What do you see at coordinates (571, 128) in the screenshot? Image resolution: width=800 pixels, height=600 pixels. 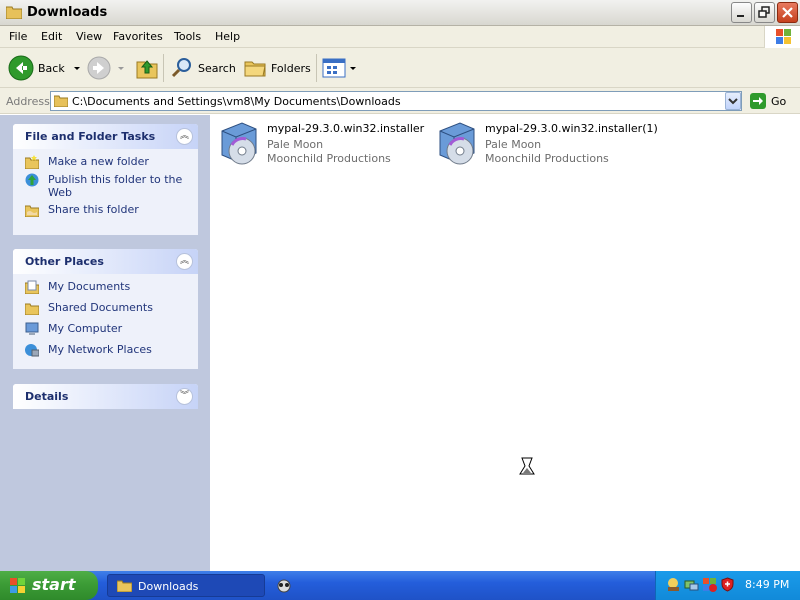 I see `file-name: mypal-29.3.0.win32.installer(1)` at bounding box center [571, 128].